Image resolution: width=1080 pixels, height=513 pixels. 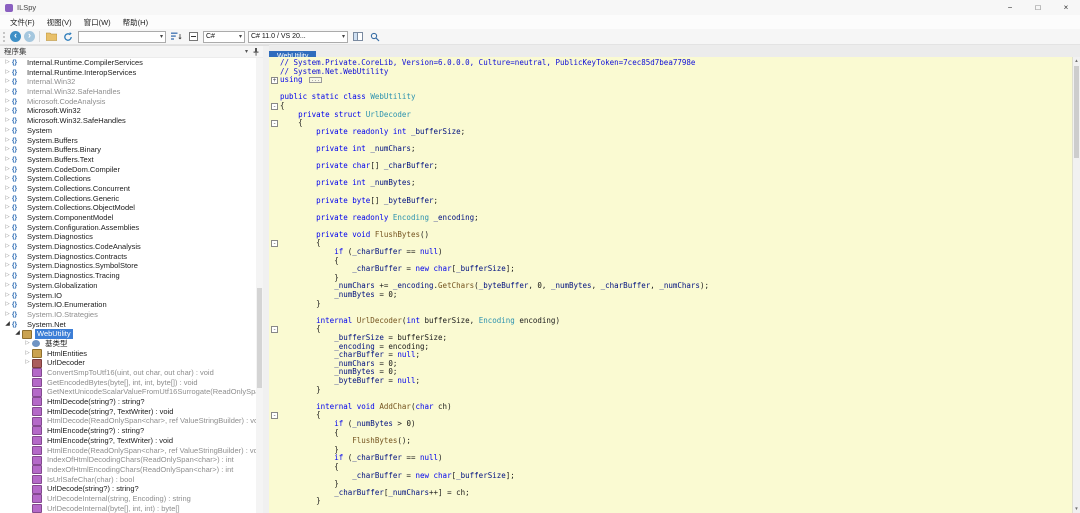 What do you see at coordinates (358, 36) in the screenshot?
I see `split-panes-button` at bounding box center [358, 36].